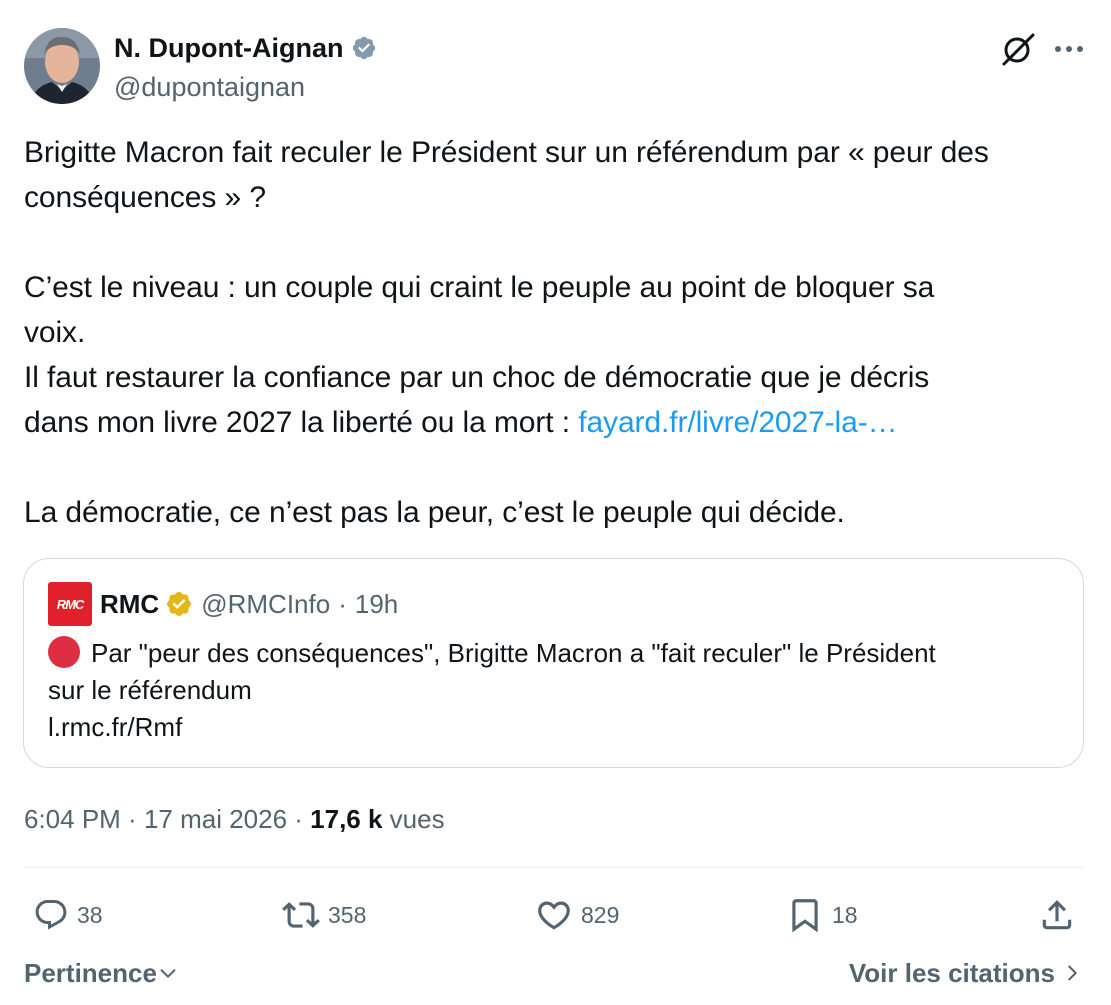  What do you see at coordinates (90, 973) in the screenshot?
I see `sort-label: Pertinence` at bounding box center [90, 973].